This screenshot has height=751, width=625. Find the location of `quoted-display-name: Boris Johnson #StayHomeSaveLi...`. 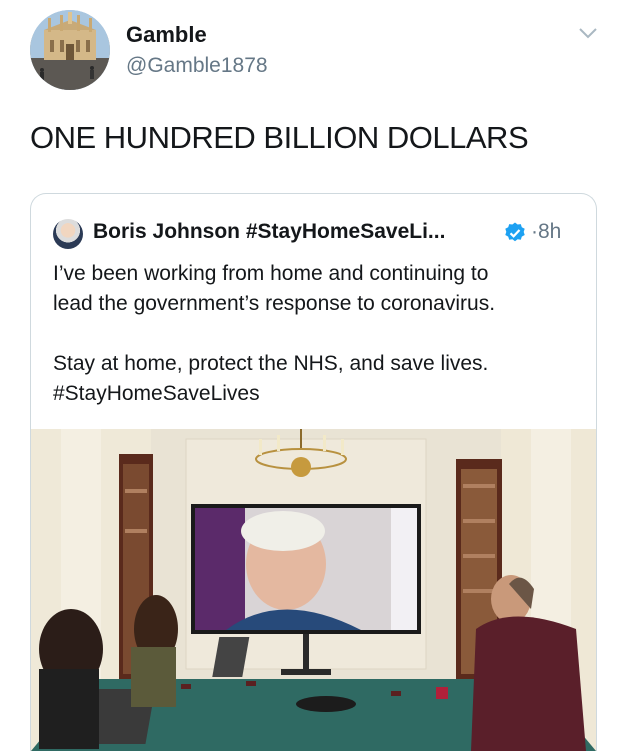

quoted-display-name: Boris Johnson #StayHomeSaveLi... is located at coordinates (269, 232).